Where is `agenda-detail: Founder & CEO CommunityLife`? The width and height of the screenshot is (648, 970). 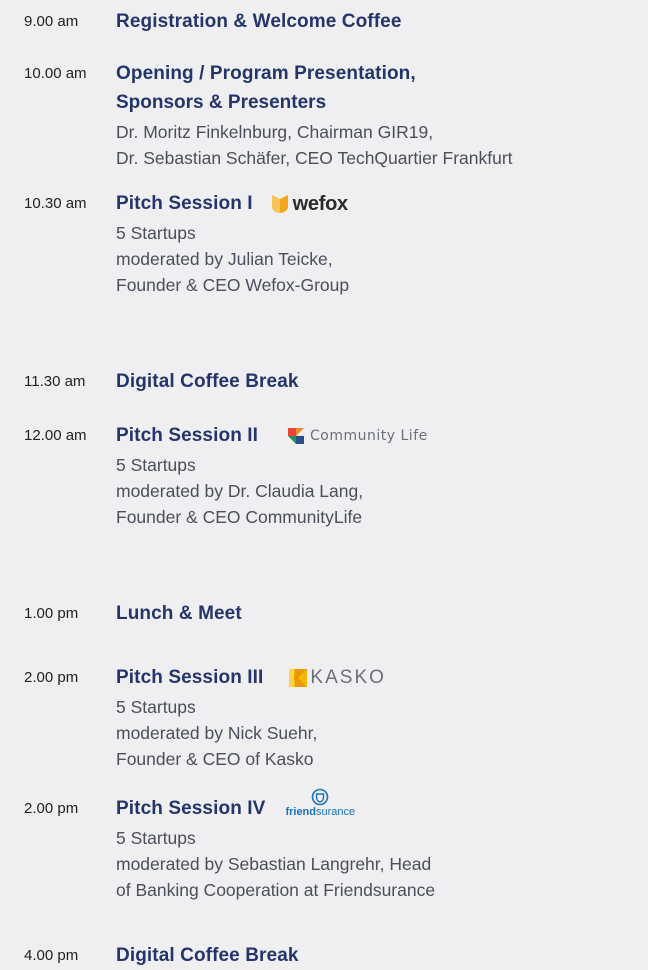 agenda-detail: Founder & CEO CommunityLife is located at coordinates (239, 517).